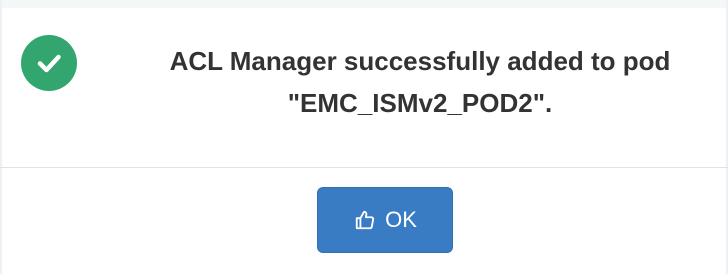  What do you see at coordinates (364, 167) in the screenshot?
I see `dialog-divider` at bounding box center [364, 167].